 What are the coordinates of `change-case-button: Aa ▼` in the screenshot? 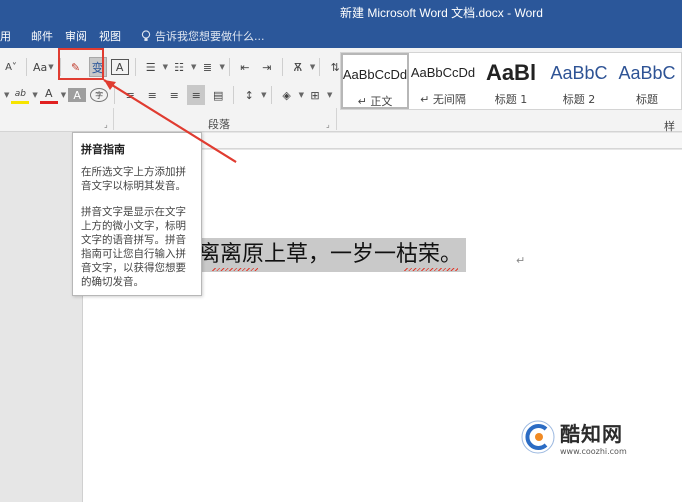 It's located at (43, 67).